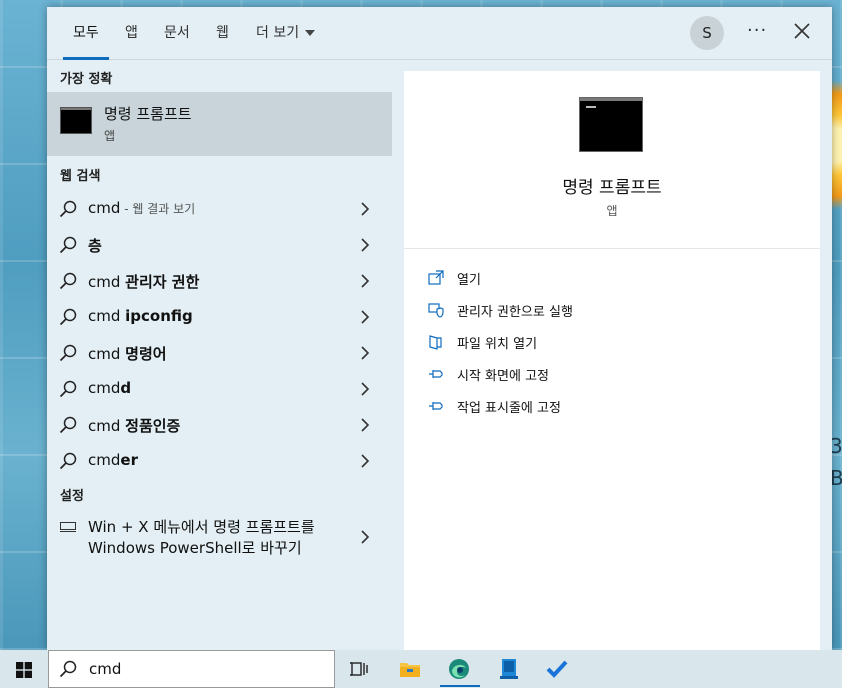 The height and width of the screenshot is (688, 842). I want to click on tab-more: 더 보기, so click(286, 33).